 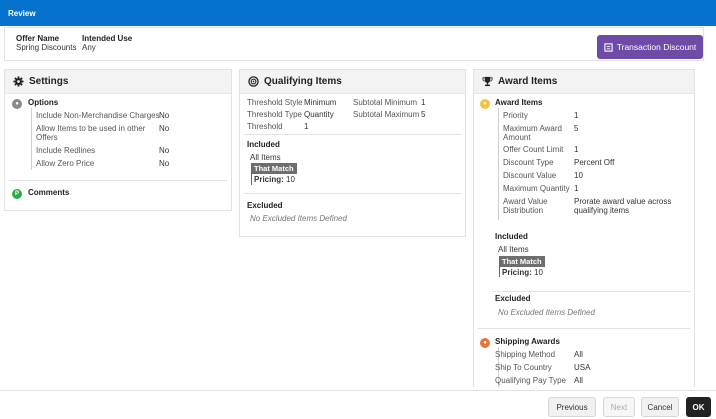 What do you see at coordinates (525, 354) in the screenshot?
I see `shipping-row-label: Shipping Method` at bounding box center [525, 354].